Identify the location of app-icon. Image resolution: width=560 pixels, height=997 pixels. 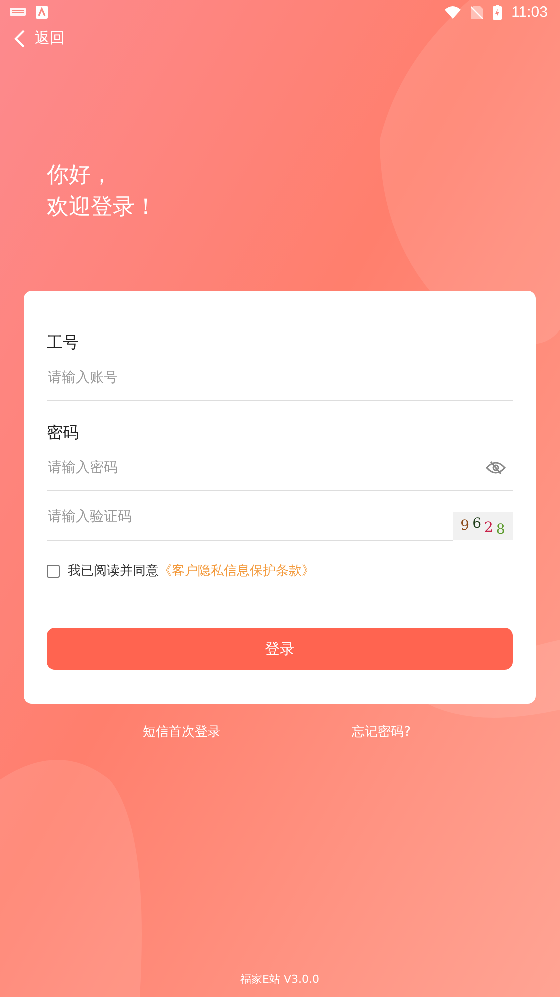
(42, 12).